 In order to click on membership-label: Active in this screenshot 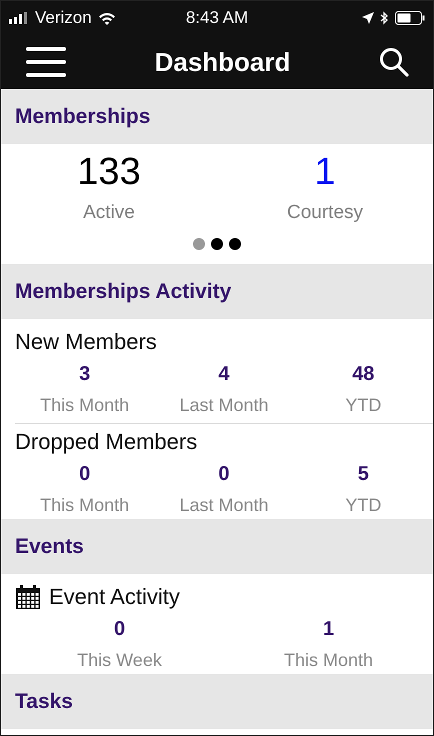, I will do `click(109, 213)`.